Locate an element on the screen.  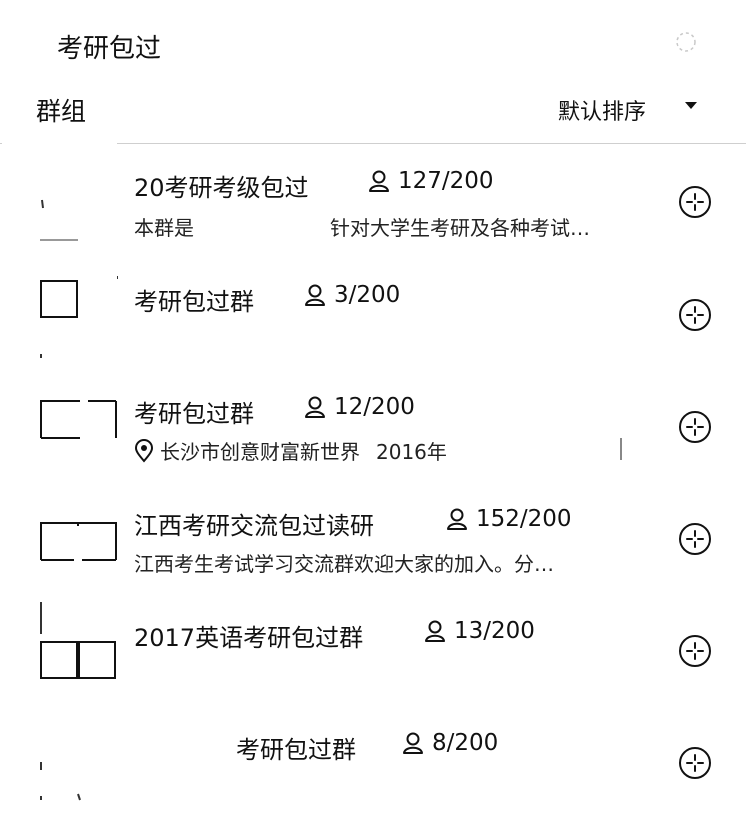
group-name: 20考研考级包过 is located at coordinates (221, 188).